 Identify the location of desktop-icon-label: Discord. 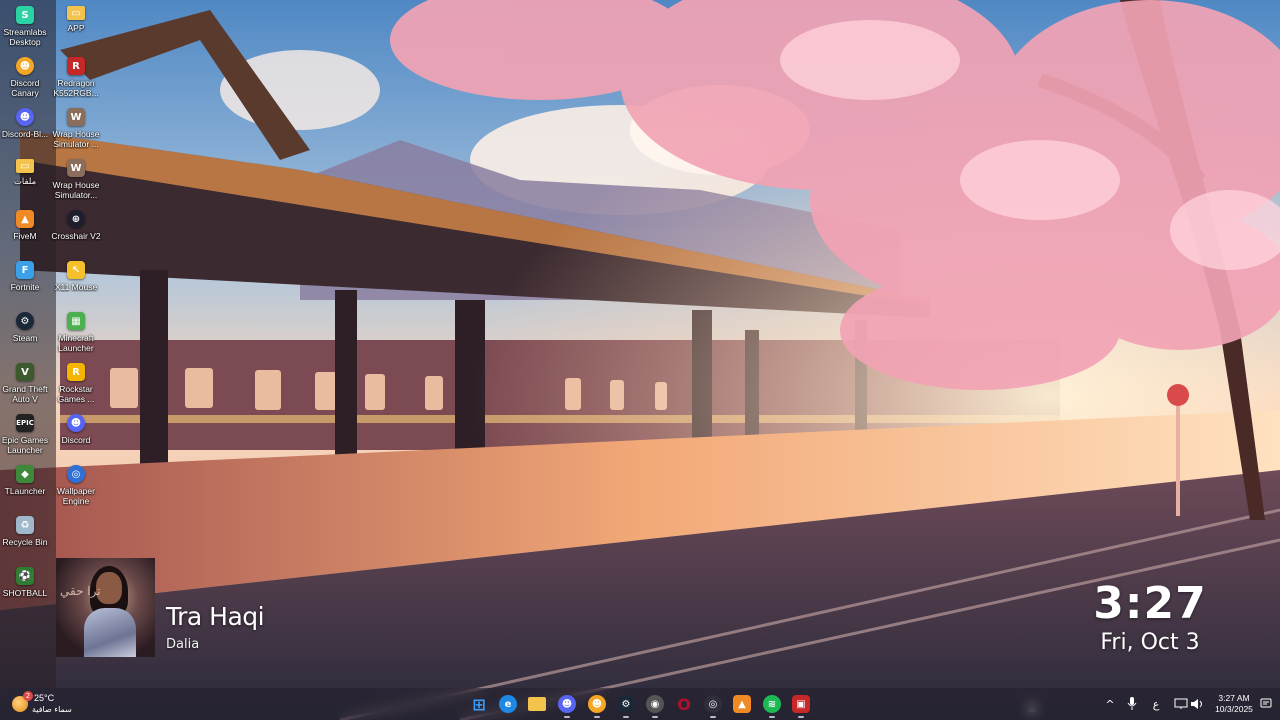
(76, 440).